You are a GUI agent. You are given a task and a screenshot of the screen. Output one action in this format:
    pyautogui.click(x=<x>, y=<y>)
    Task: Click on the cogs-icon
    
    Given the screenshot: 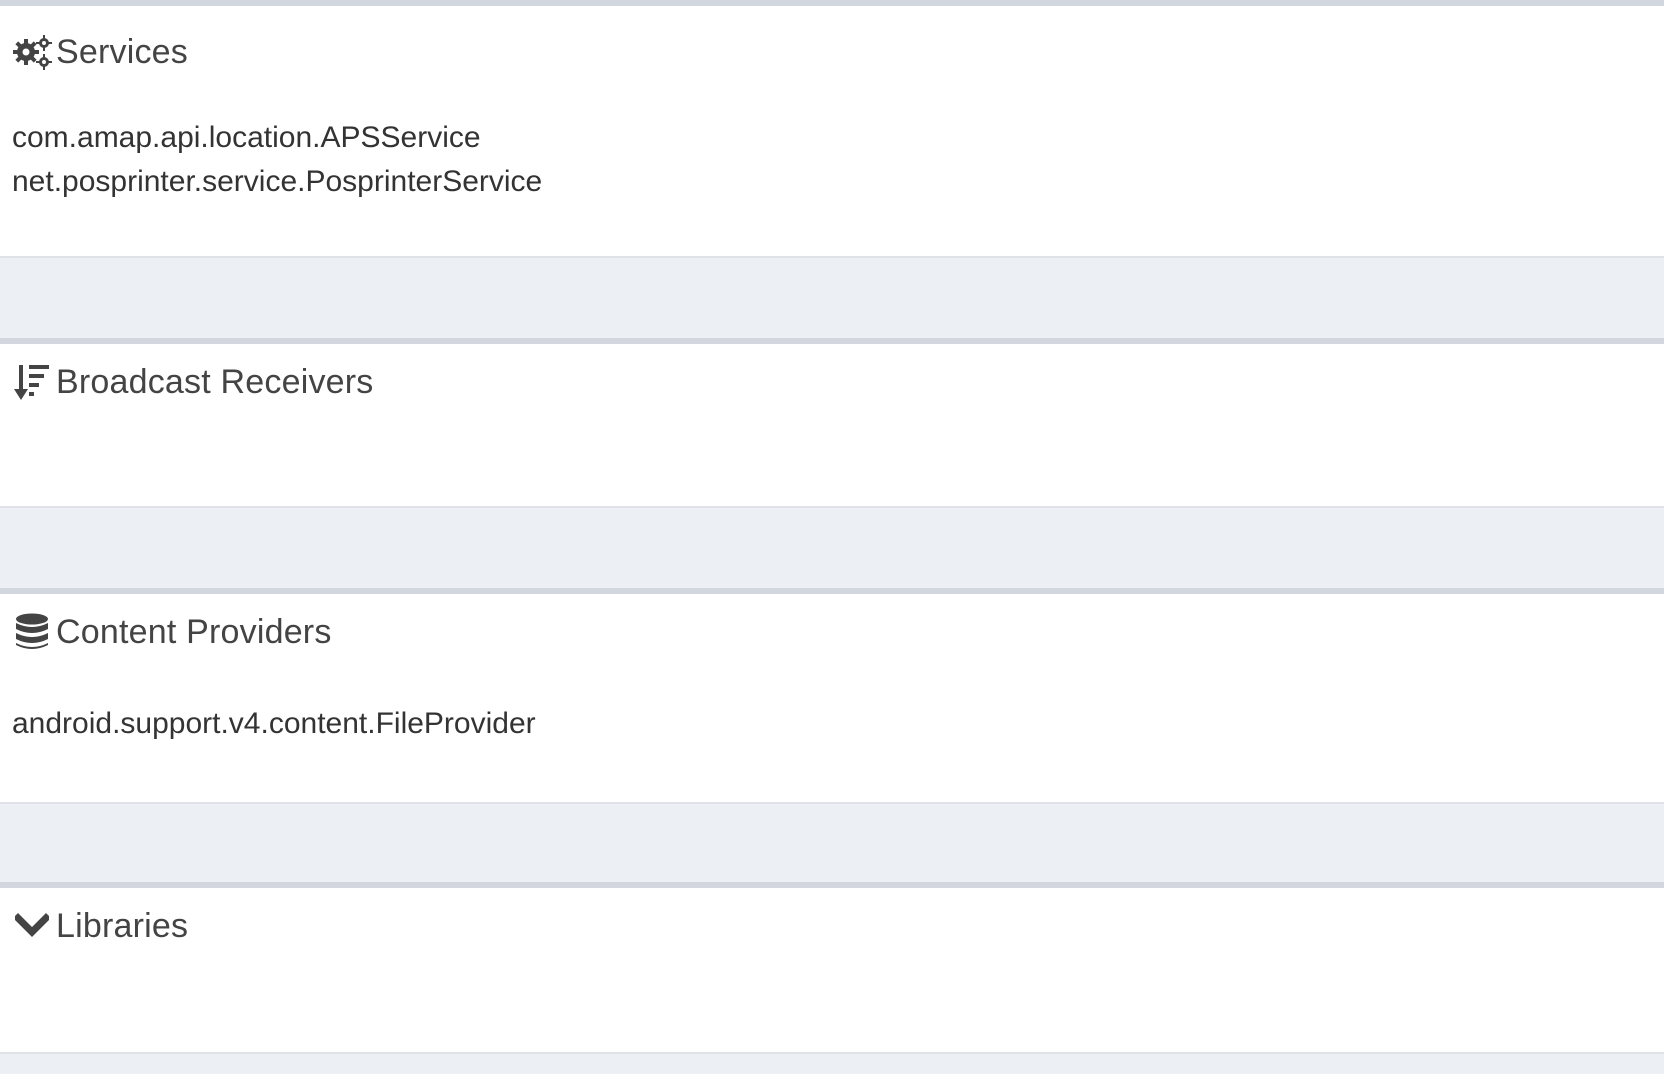 What is the action you would take?
    pyautogui.click(x=32, y=52)
    